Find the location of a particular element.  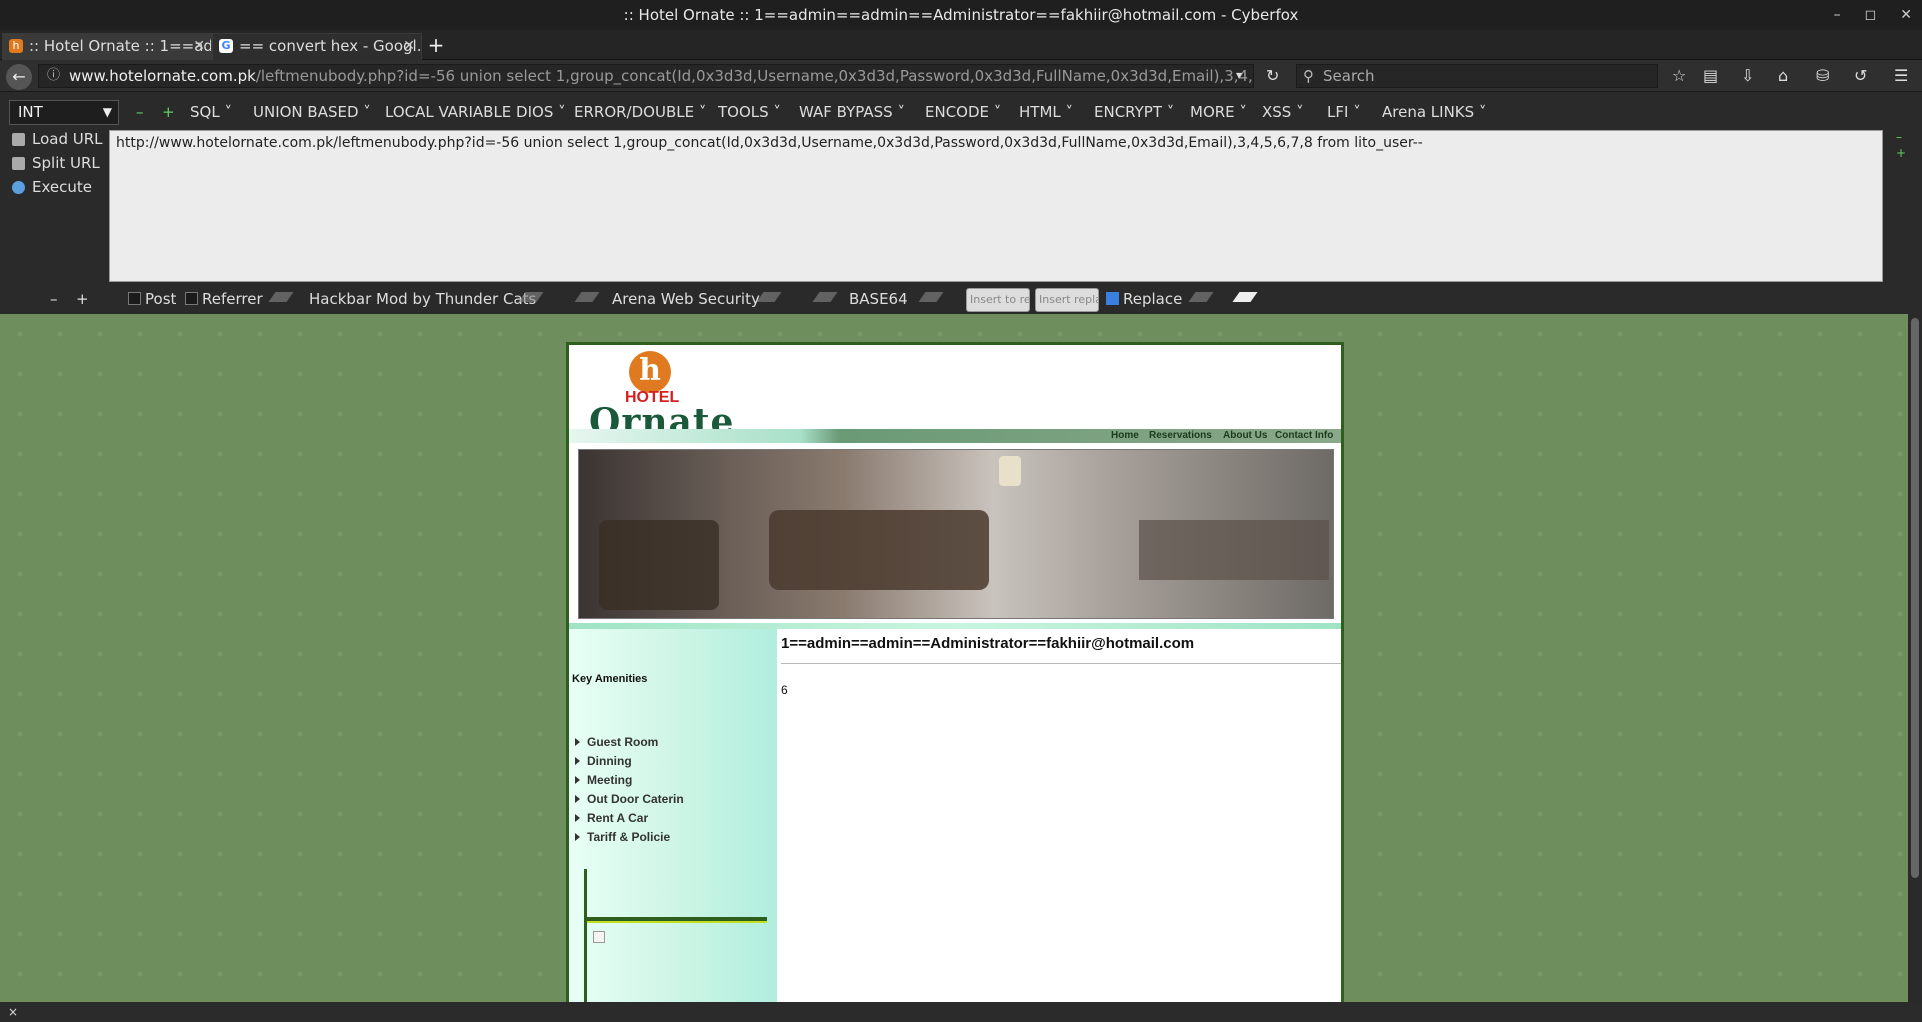

split-url-button: Split URL is located at coordinates (54, 163).